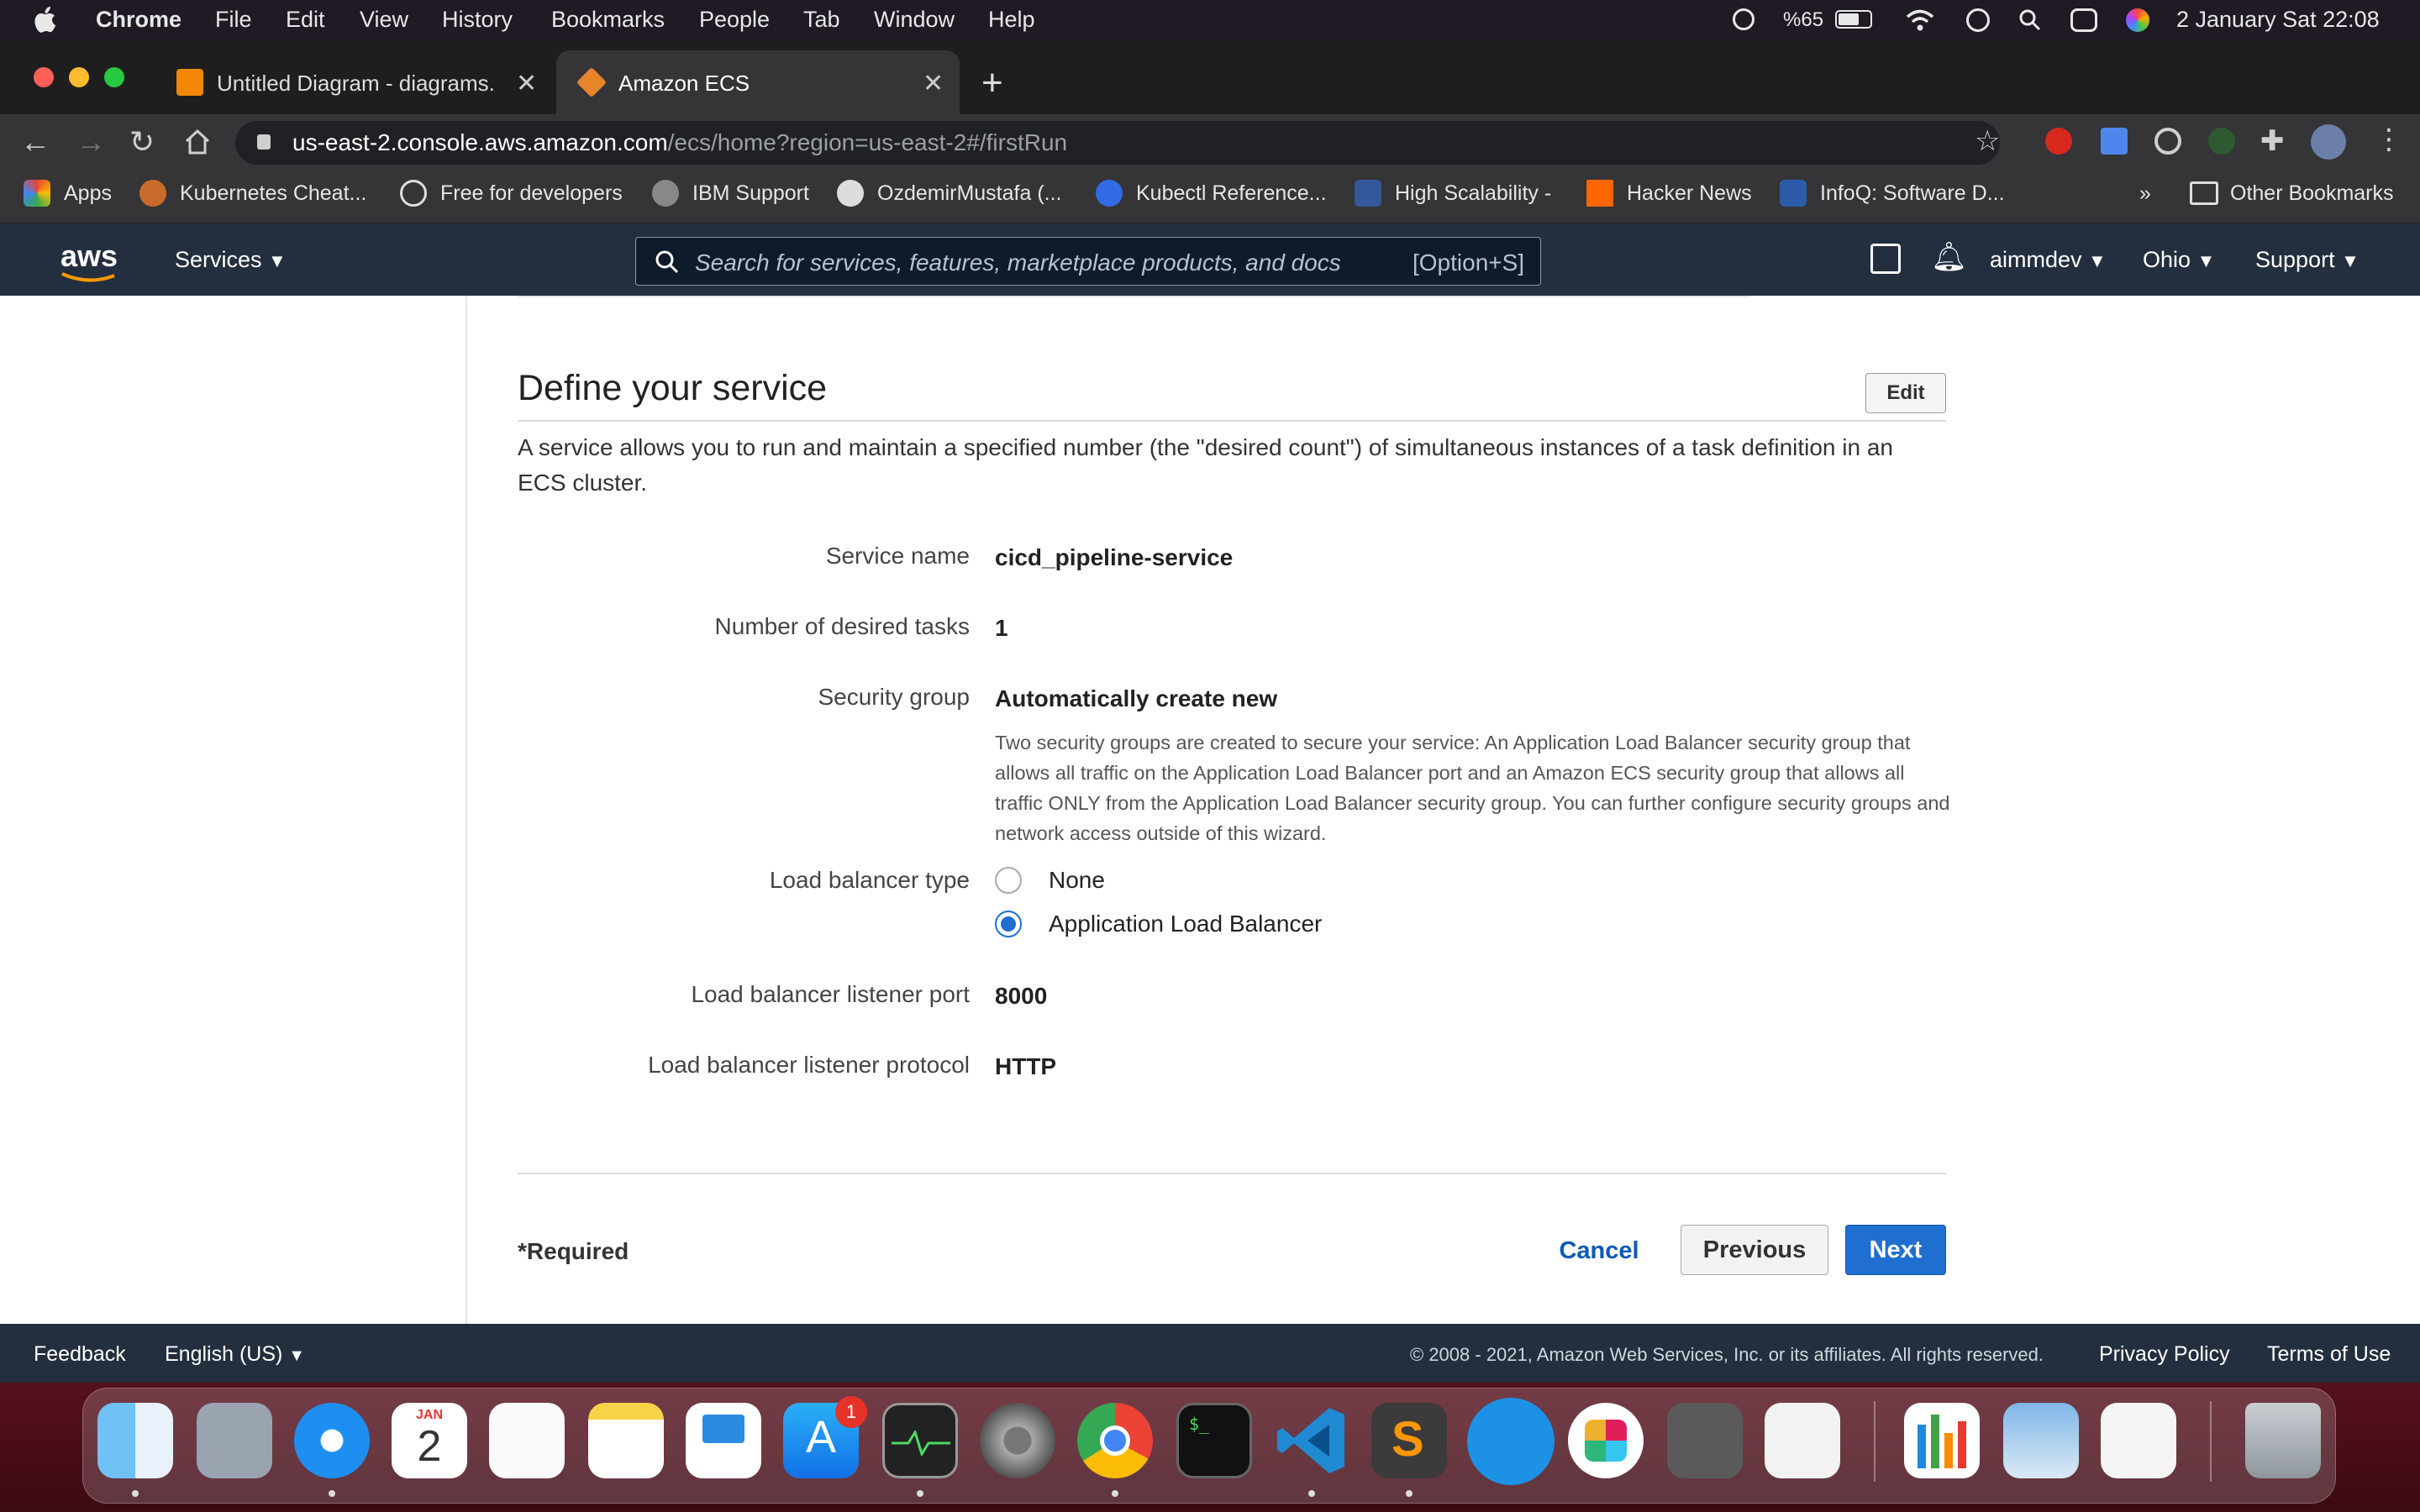  I want to click on tab-amazon-ecs: Amazon ECS ✕, so click(758, 82).